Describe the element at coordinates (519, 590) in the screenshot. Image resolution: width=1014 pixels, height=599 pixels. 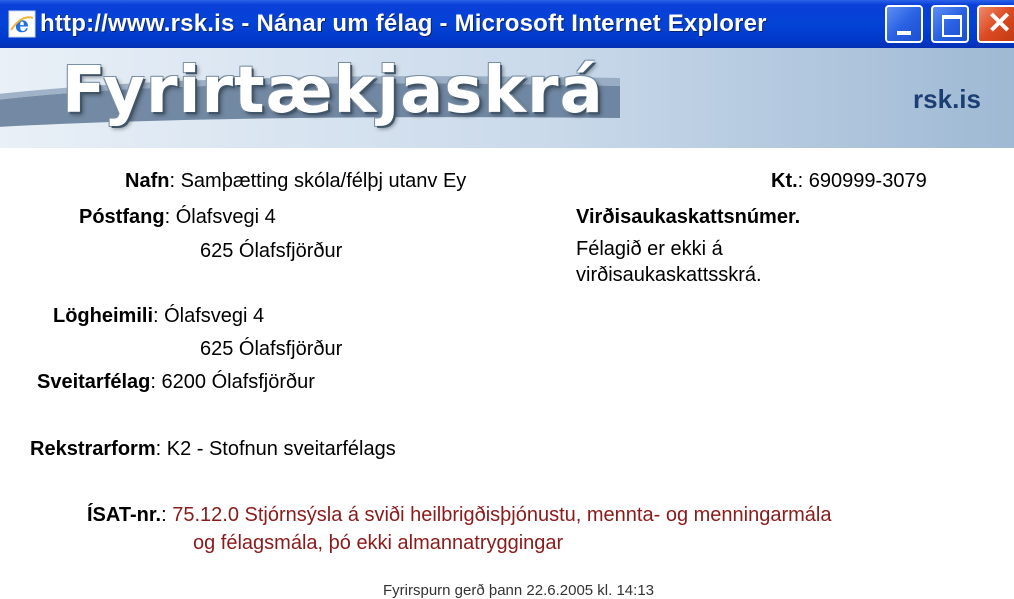
I see `query-timestamp: Fyrirspurn gerð þann 22.6.2005 kl. 14:13` at that location.